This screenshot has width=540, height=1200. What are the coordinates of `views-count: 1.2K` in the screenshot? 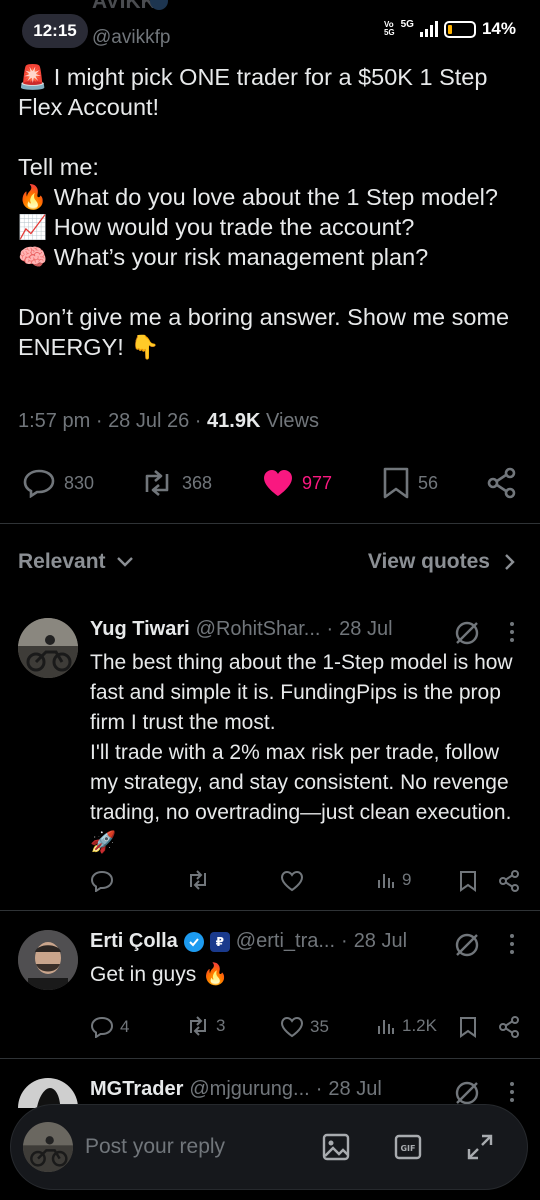 It's located at (419, 1025).